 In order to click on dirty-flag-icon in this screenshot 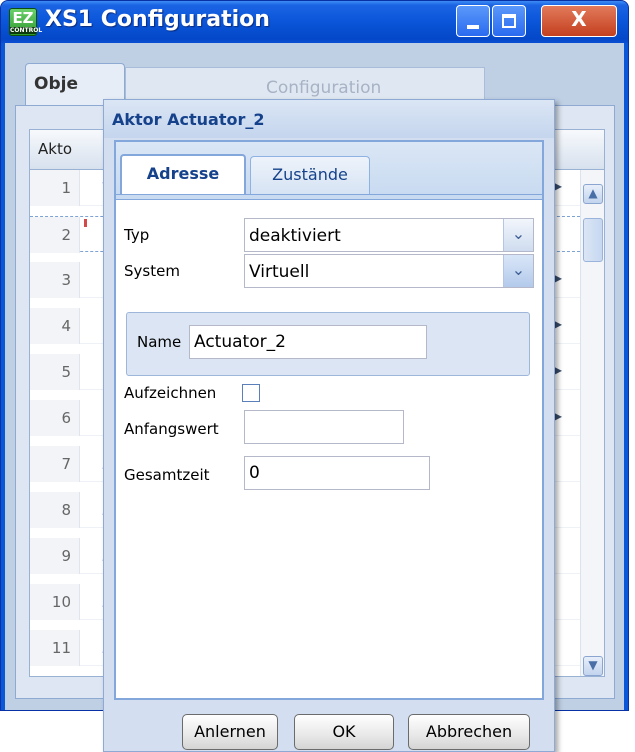, I will do `click(85, 223)`.